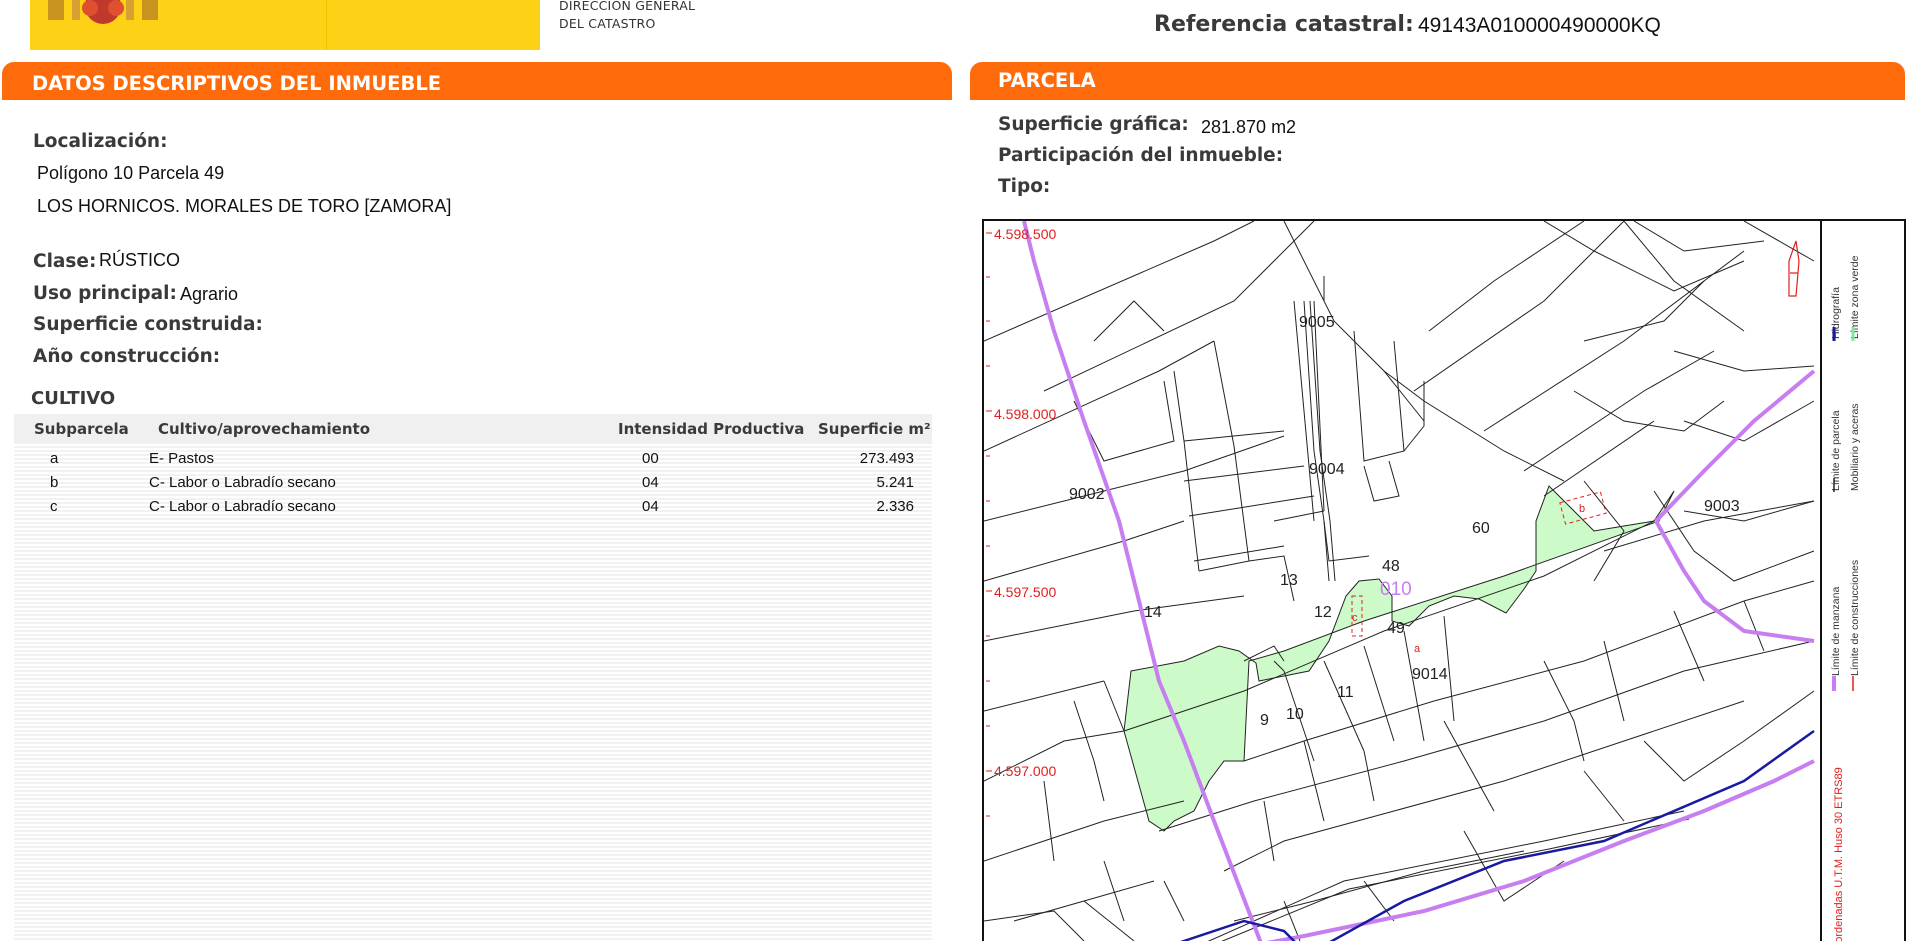 The height and width of the screenshot is (941, 1920). What do you see at coordinates (100, 141) in the screenshot?
I see `localizacion-label: Localización:` at bounding box center [100, 141].